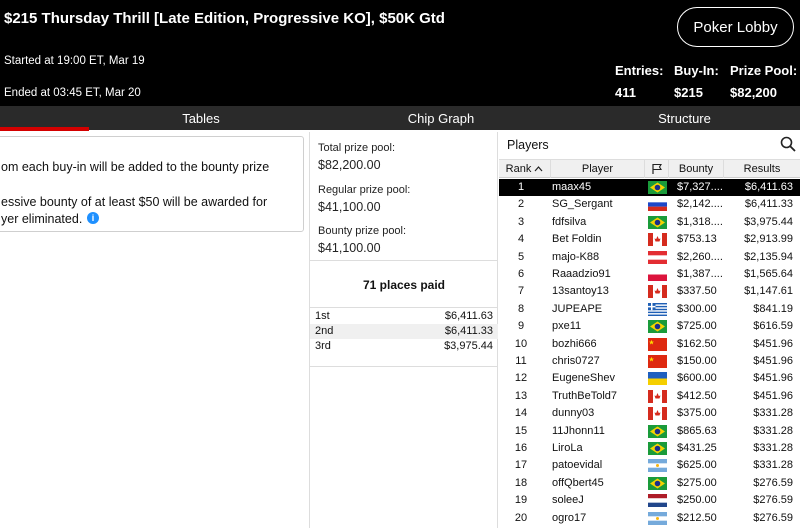  I want to click on player-name: dunny03, so click(573, 413).